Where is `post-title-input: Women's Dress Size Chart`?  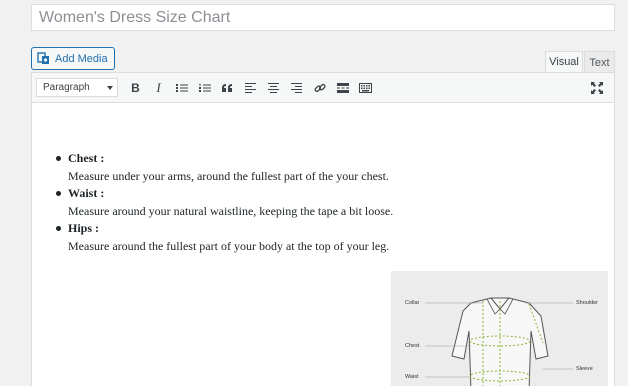
post-title-input: Women's Dress Size Chart is located at coordinates (323, 17).